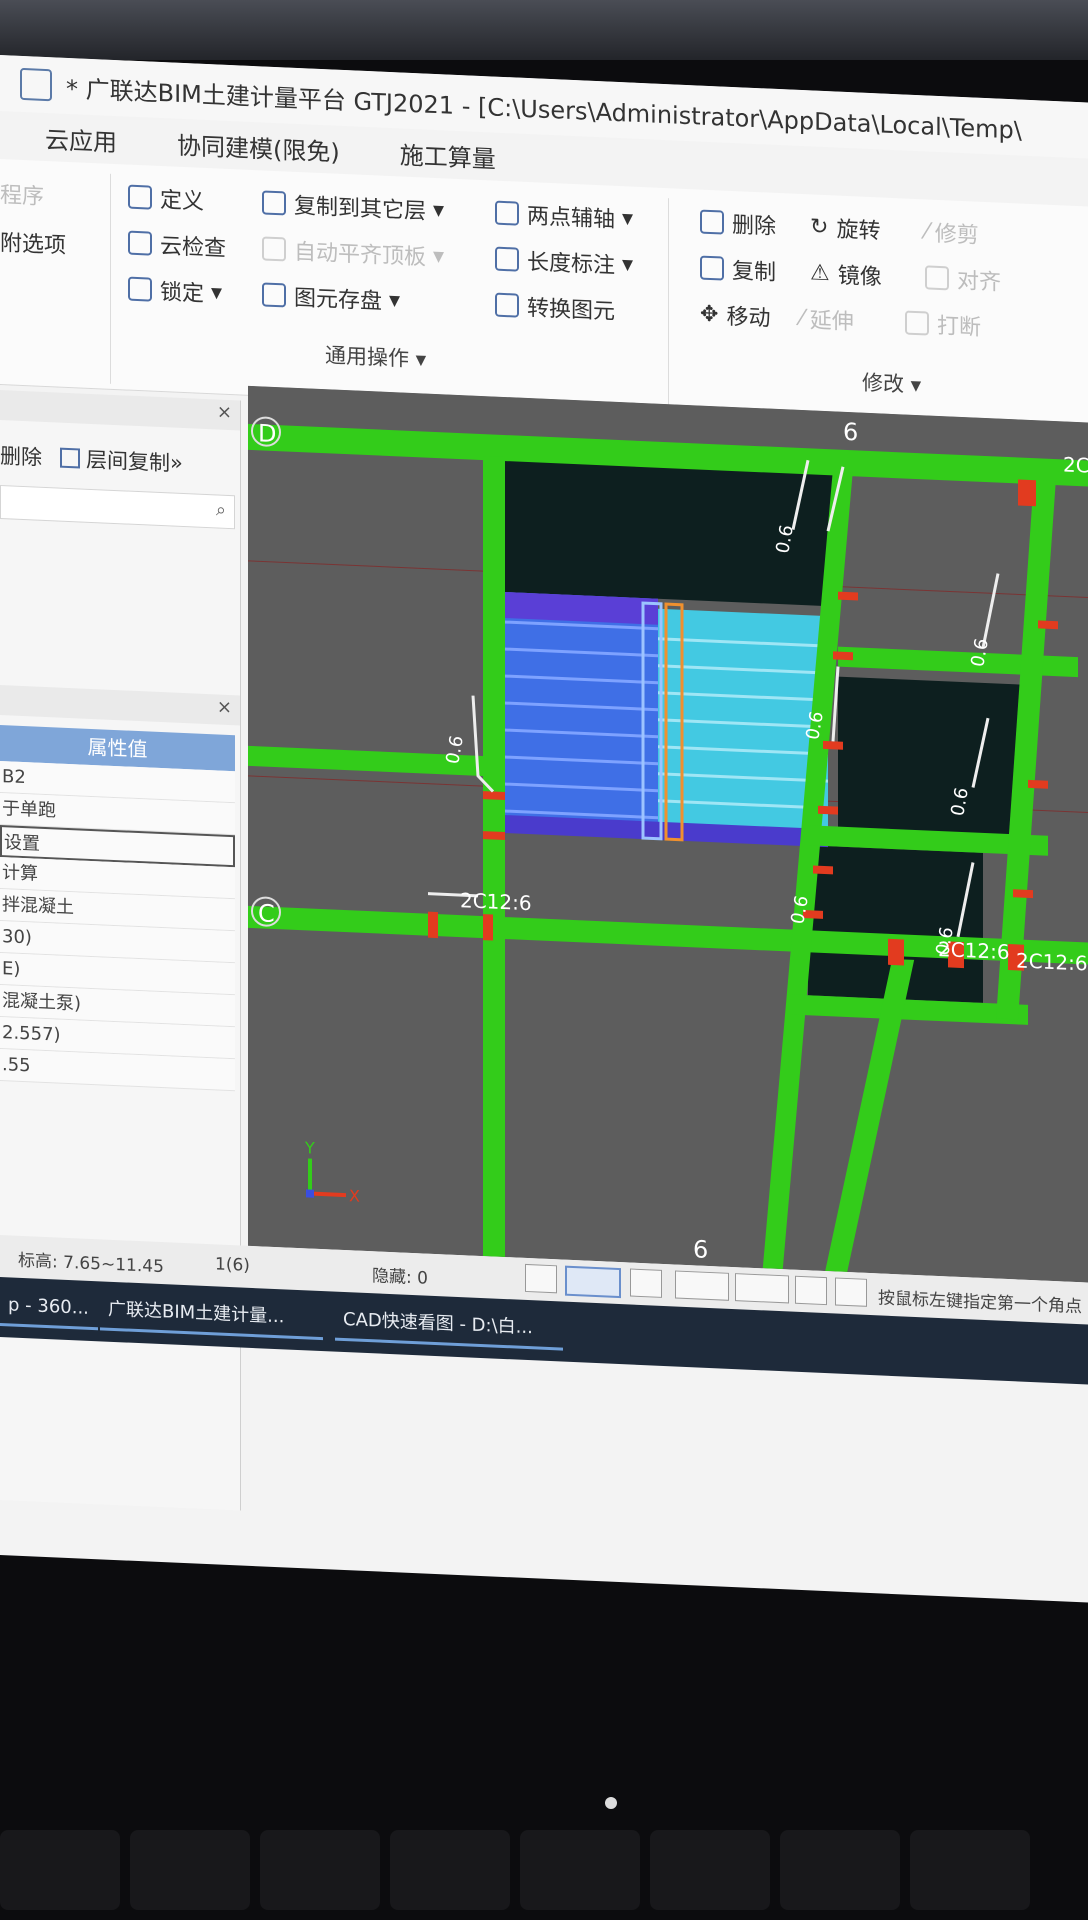 This screenshot has height=1920, width=1088. What do you see at coordinates (140, 197) in the screenshot?
I see `define-icon` at bounding box center [140, 197].